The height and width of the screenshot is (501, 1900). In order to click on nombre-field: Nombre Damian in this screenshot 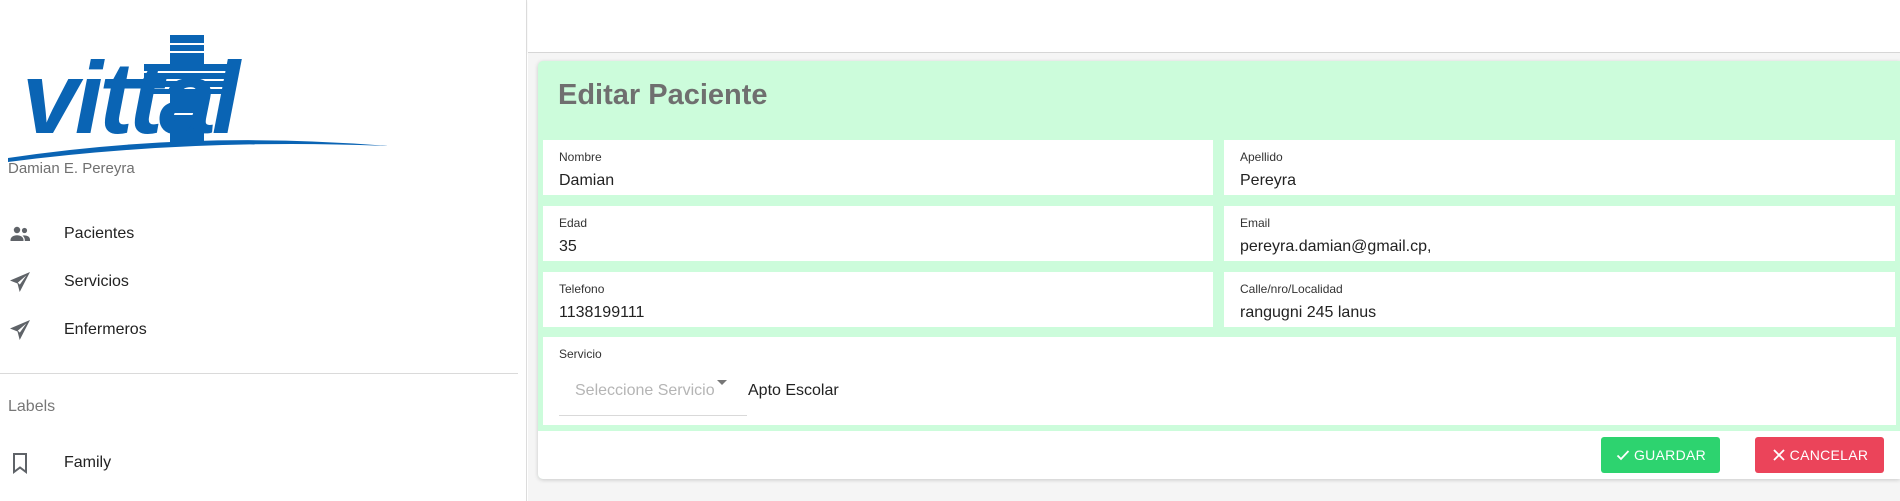, I will do `click(878, 167)`.